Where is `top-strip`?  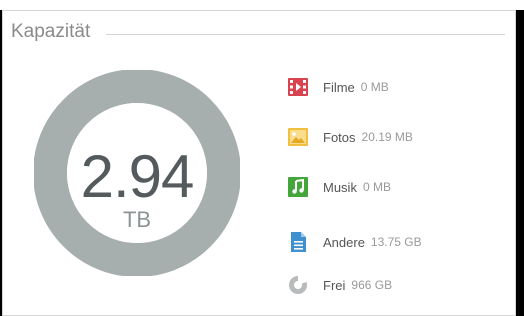 top-strip is located at coordinates (262, 5).